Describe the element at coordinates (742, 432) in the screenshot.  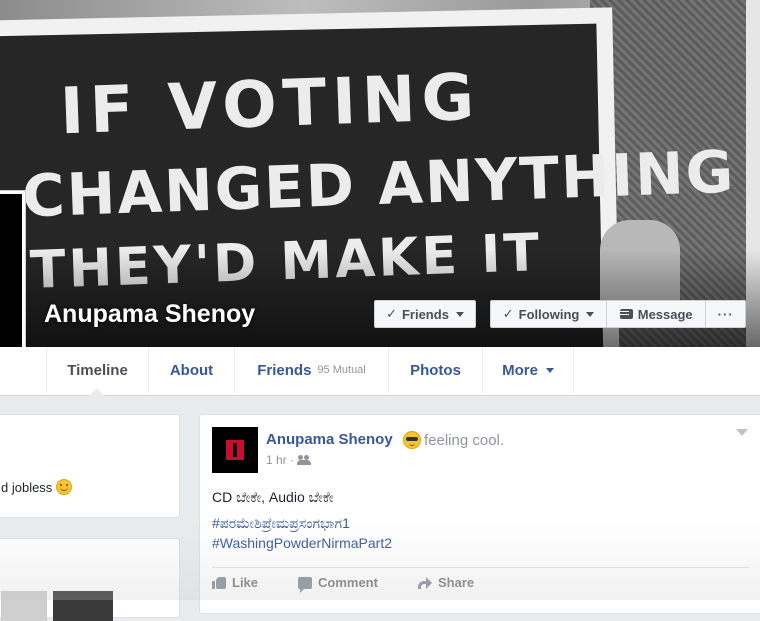
I see `post-options-chevron-icon` at that location.